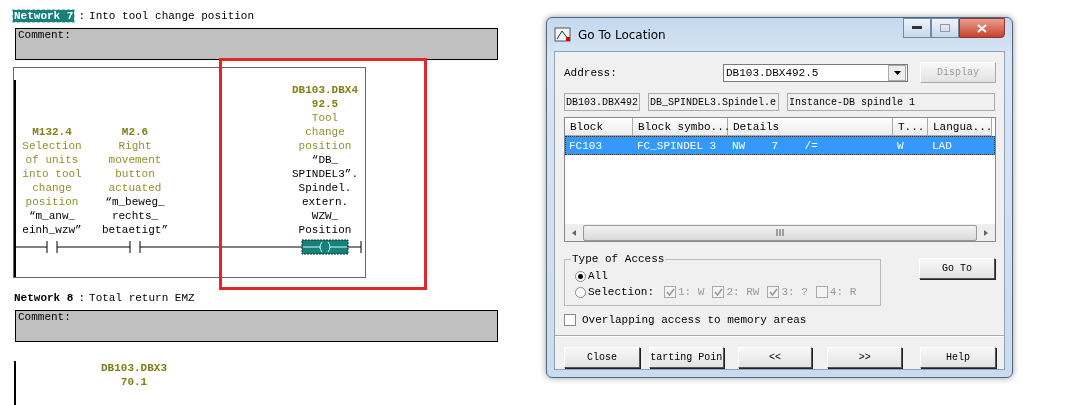 This screenshot has height=405, width=1068. What do you see at coordinates (52, 160) in the screenshot?
I see `operand-comment: of units` at bounding box center [52, 160].